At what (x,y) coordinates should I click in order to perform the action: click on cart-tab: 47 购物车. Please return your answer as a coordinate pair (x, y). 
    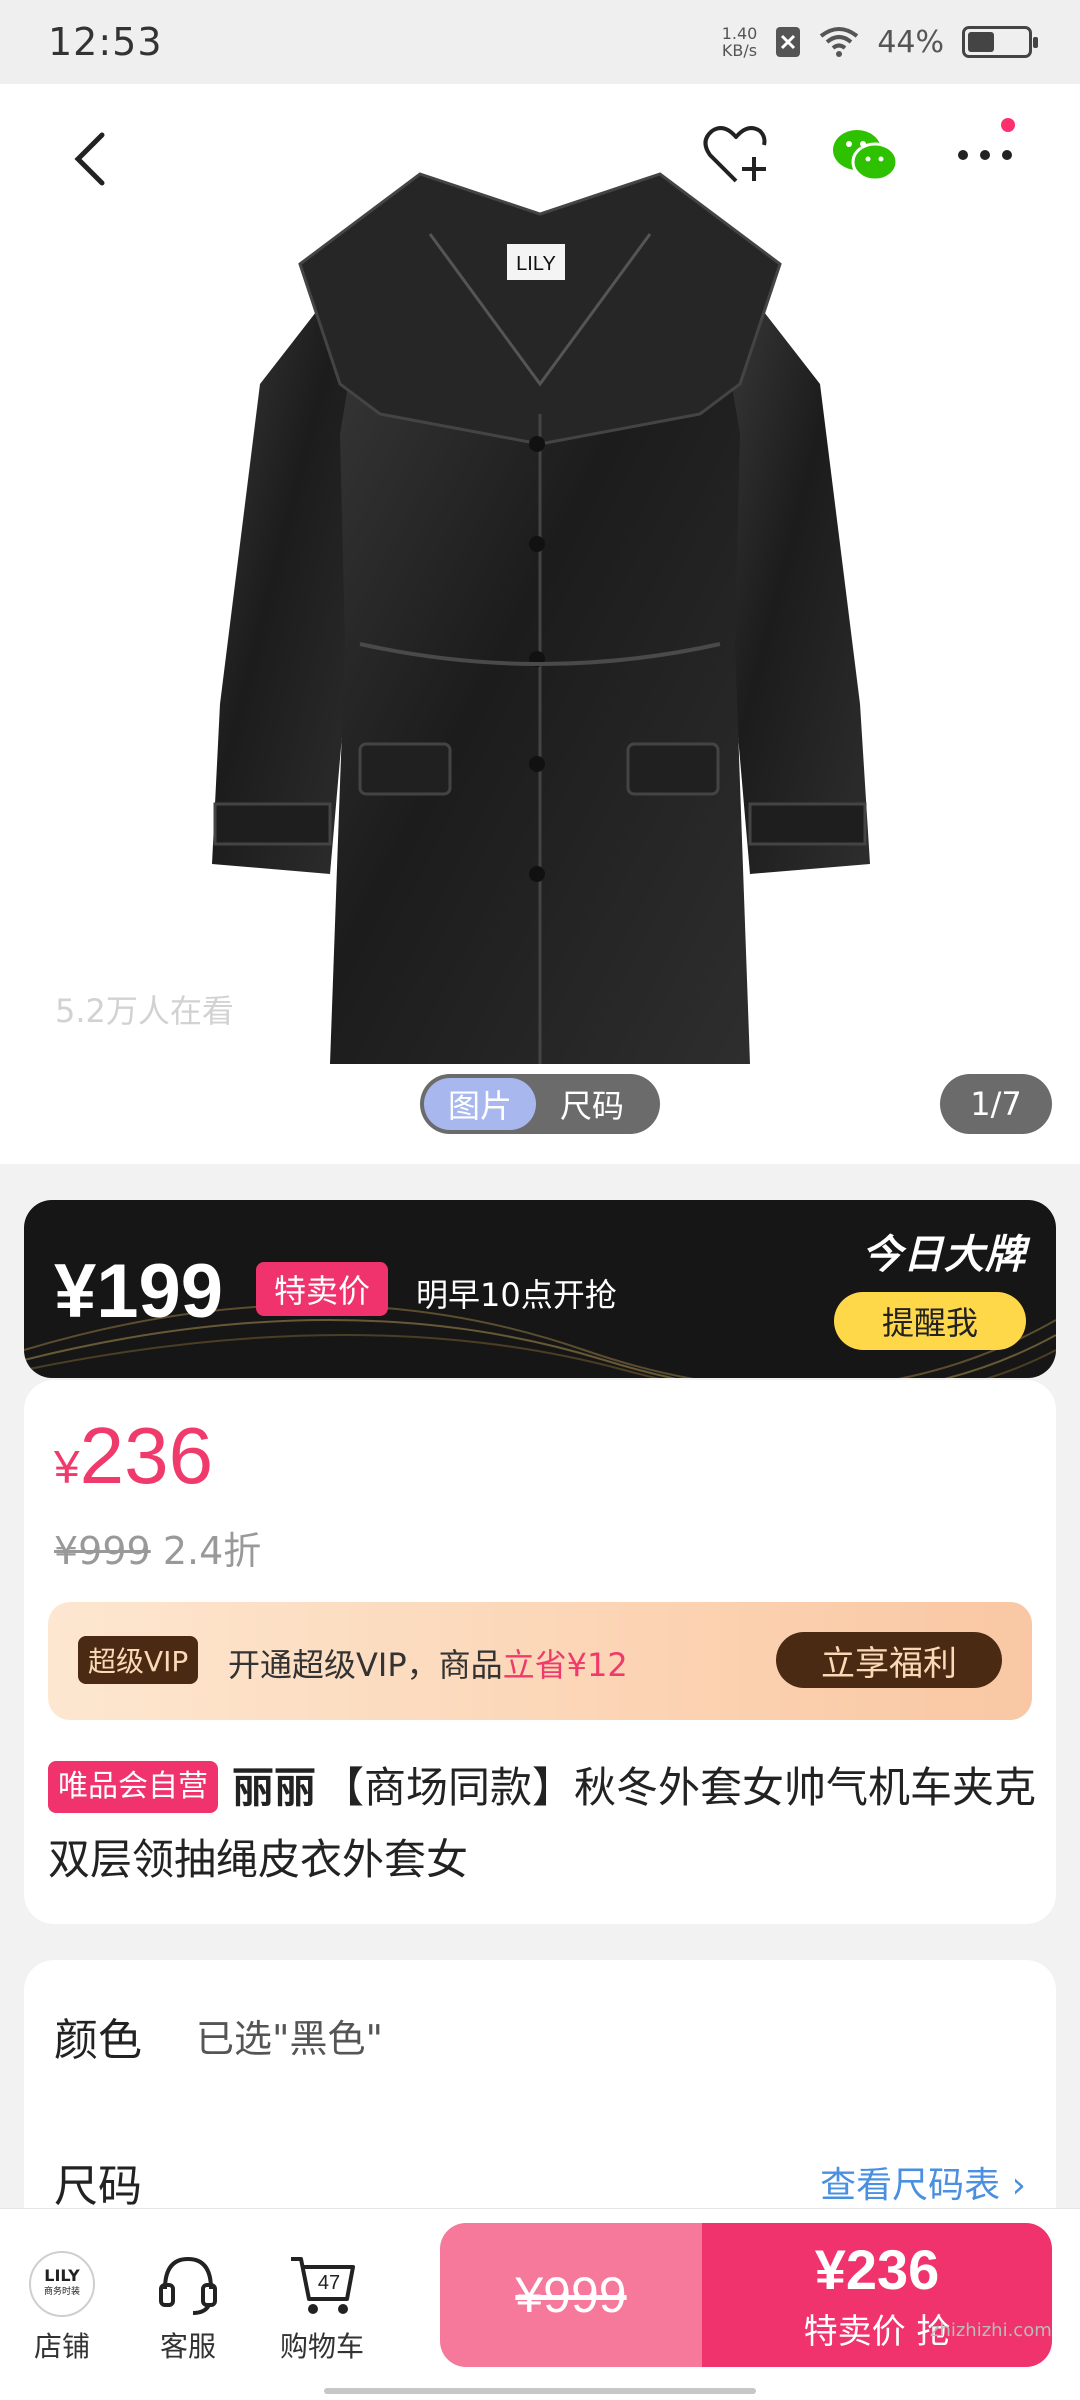
    Looking at the image, I should click on (322, 2308).